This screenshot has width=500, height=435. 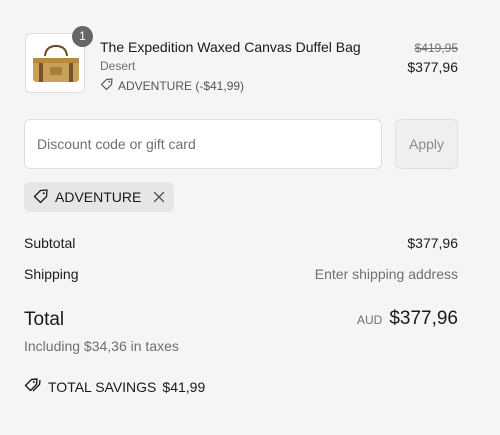 What do you see at coordinates (432, 243) in the screenshot?
I see `subtotal-value: $377,96` at bounding box center [432, 243].